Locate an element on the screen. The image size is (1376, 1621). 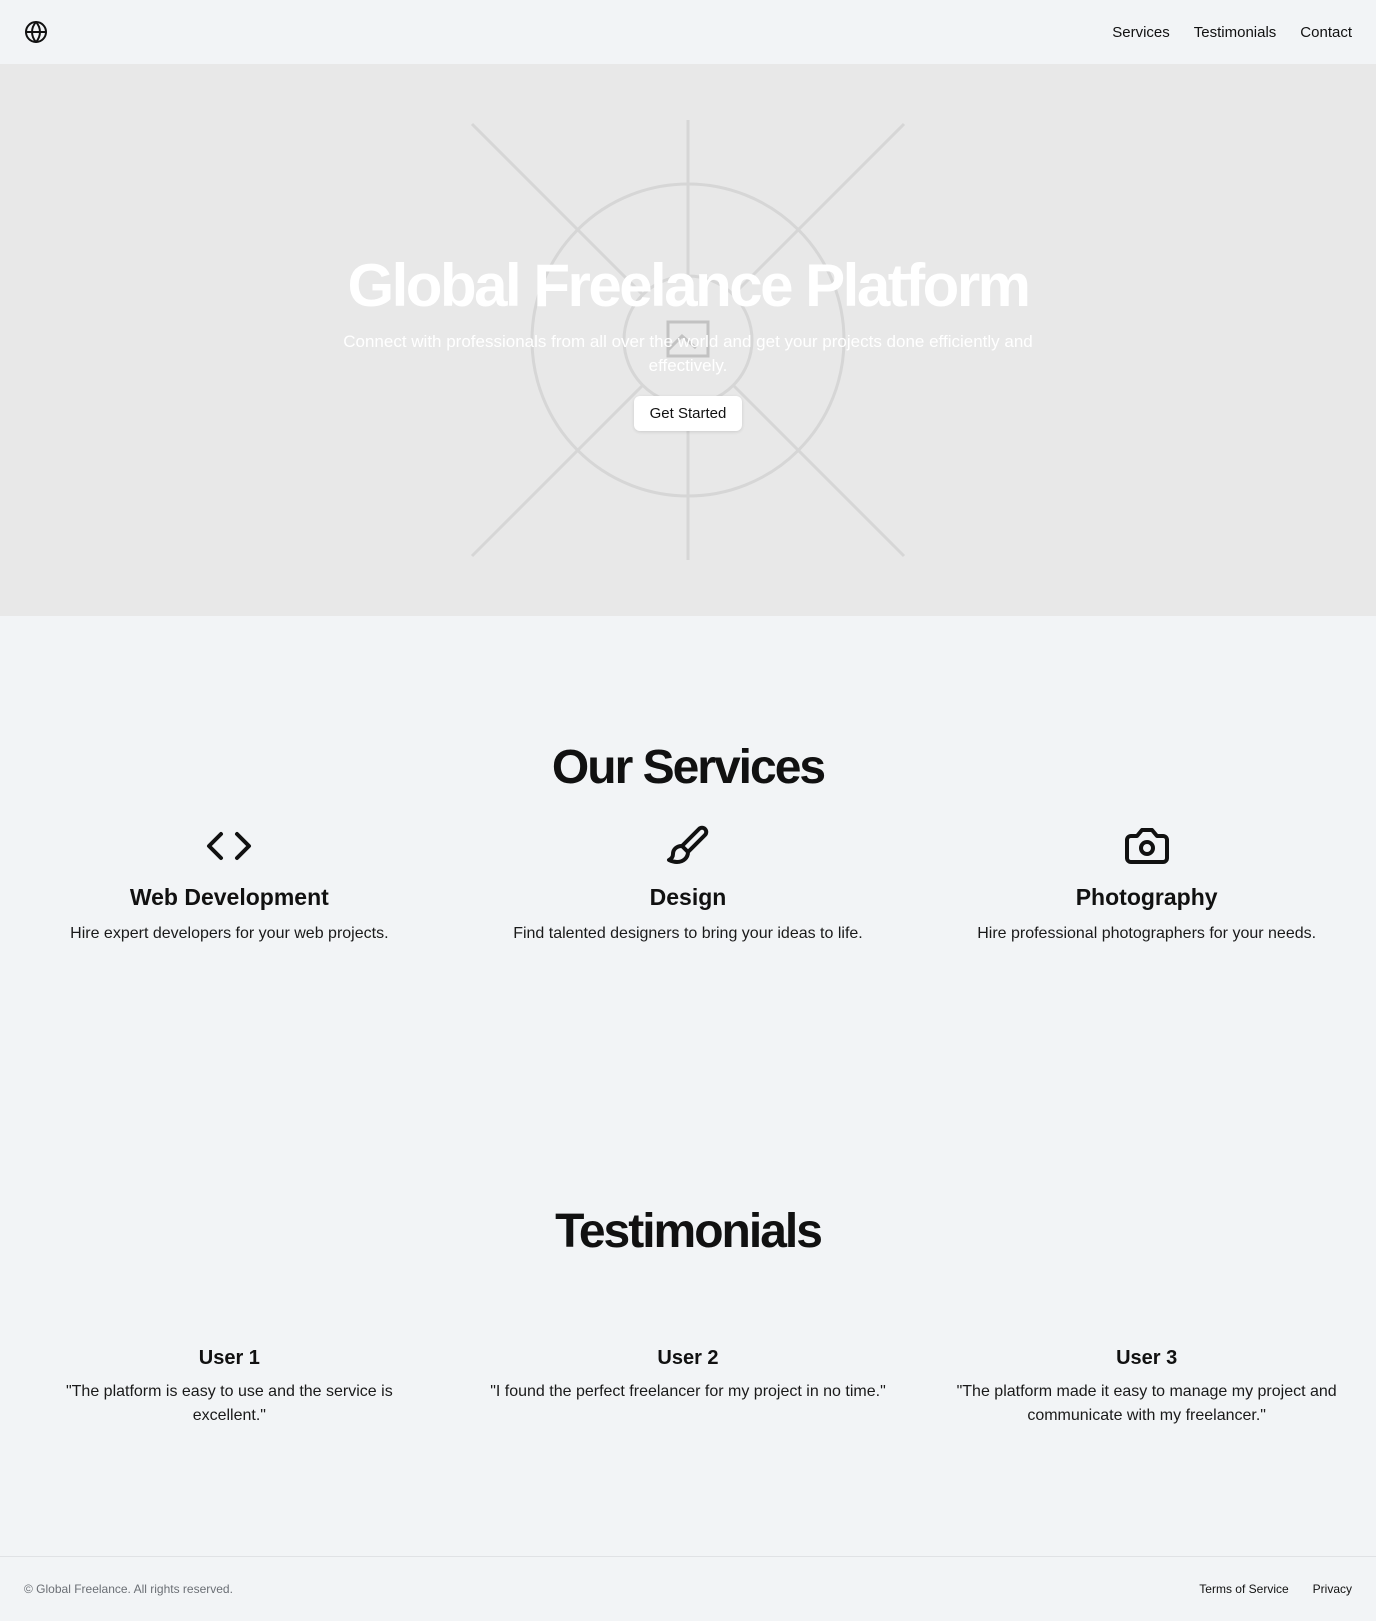
service-title: Design is located at coordinates (688, 897).